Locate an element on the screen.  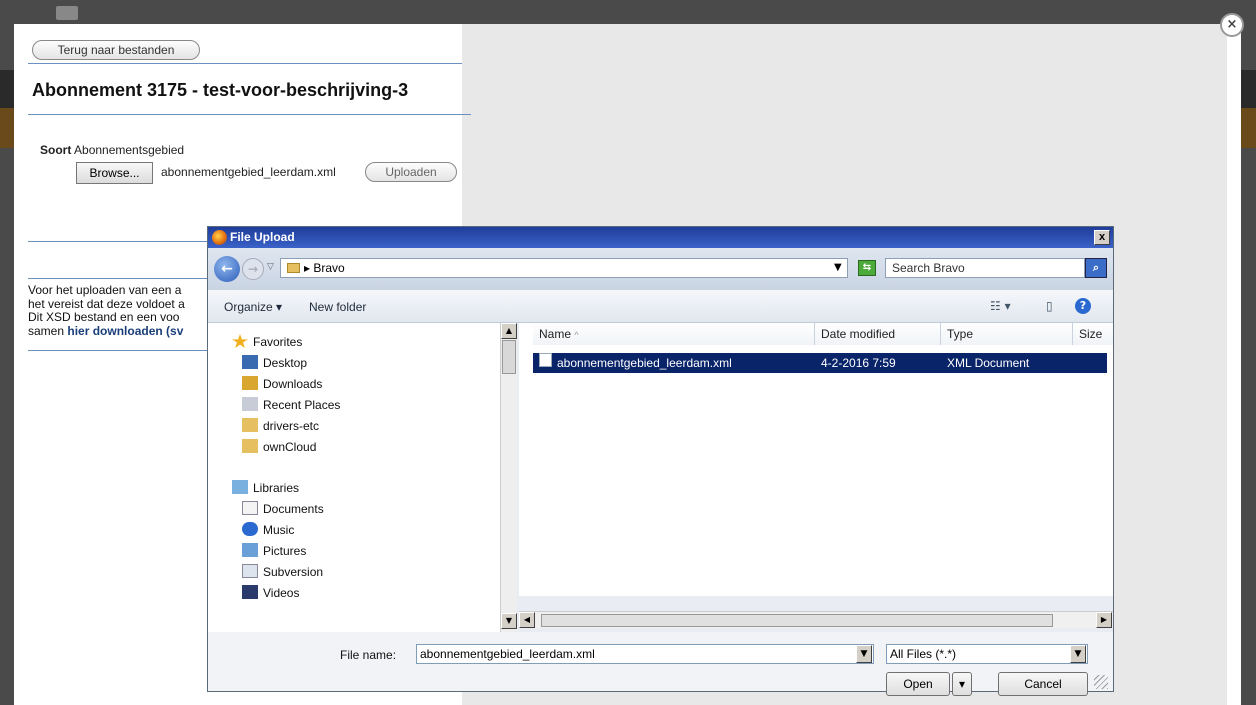
sort-icon: ^ is located at coordinates (576, 335).